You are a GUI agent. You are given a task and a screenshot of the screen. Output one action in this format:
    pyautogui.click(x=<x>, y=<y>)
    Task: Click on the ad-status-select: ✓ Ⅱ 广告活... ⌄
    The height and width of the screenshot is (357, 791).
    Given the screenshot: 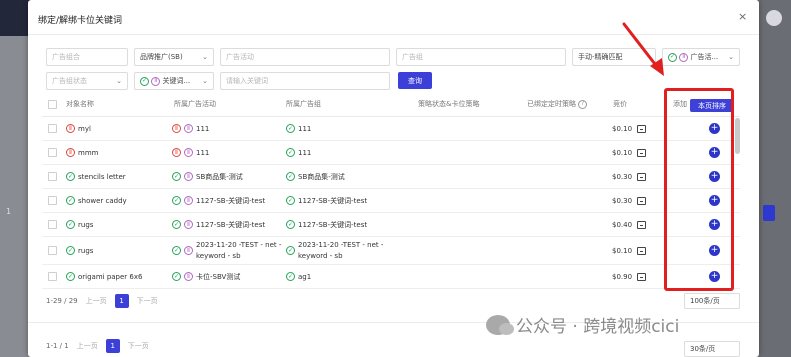 What is the action you would take?
    pyautogui.click(x=701, y=57)
    